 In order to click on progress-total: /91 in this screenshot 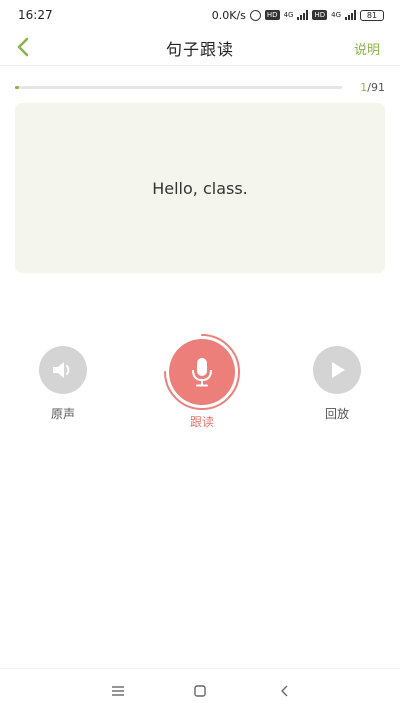, I will do `click(376, 87)`.